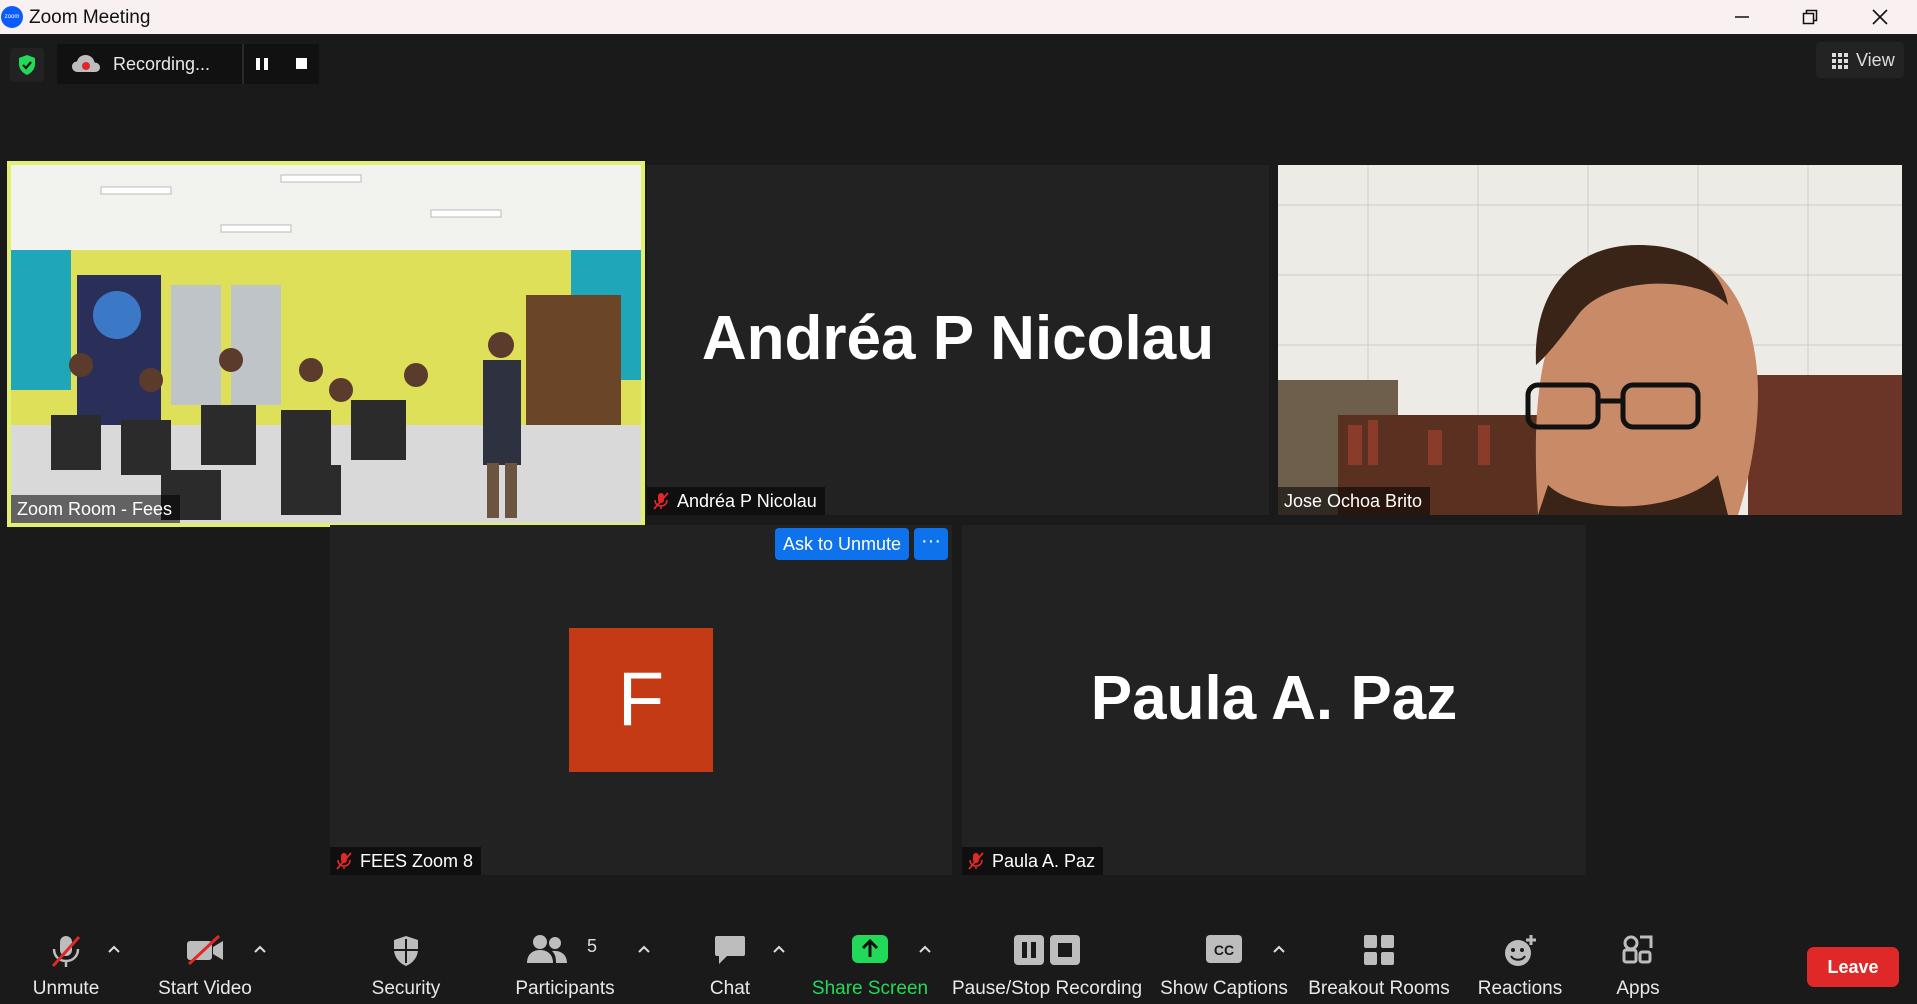  Describe the element at coordinates (1637, 949) in the screenshot. I see `apps-icon` at that location.